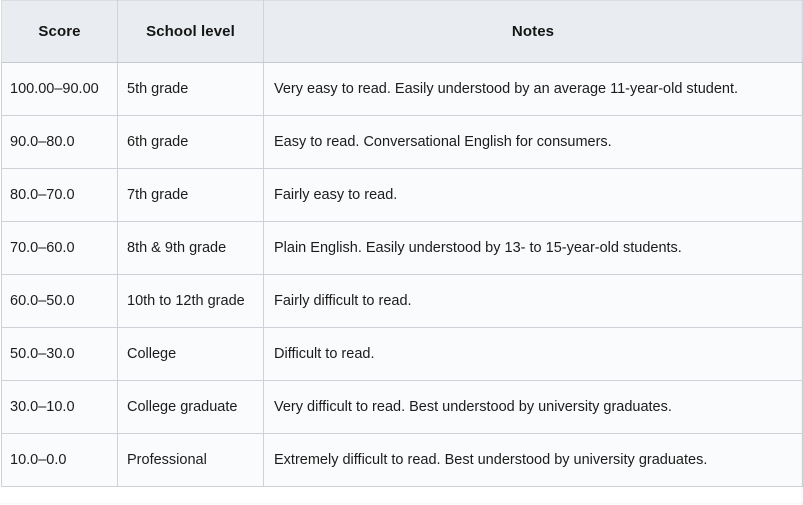 The height and width of the screenshot is (505, 803). What do you see at coordinates (533, 354) in the screenshot?
I see `cell-notes: Difficult to read.` at bounding box center [533, 354].